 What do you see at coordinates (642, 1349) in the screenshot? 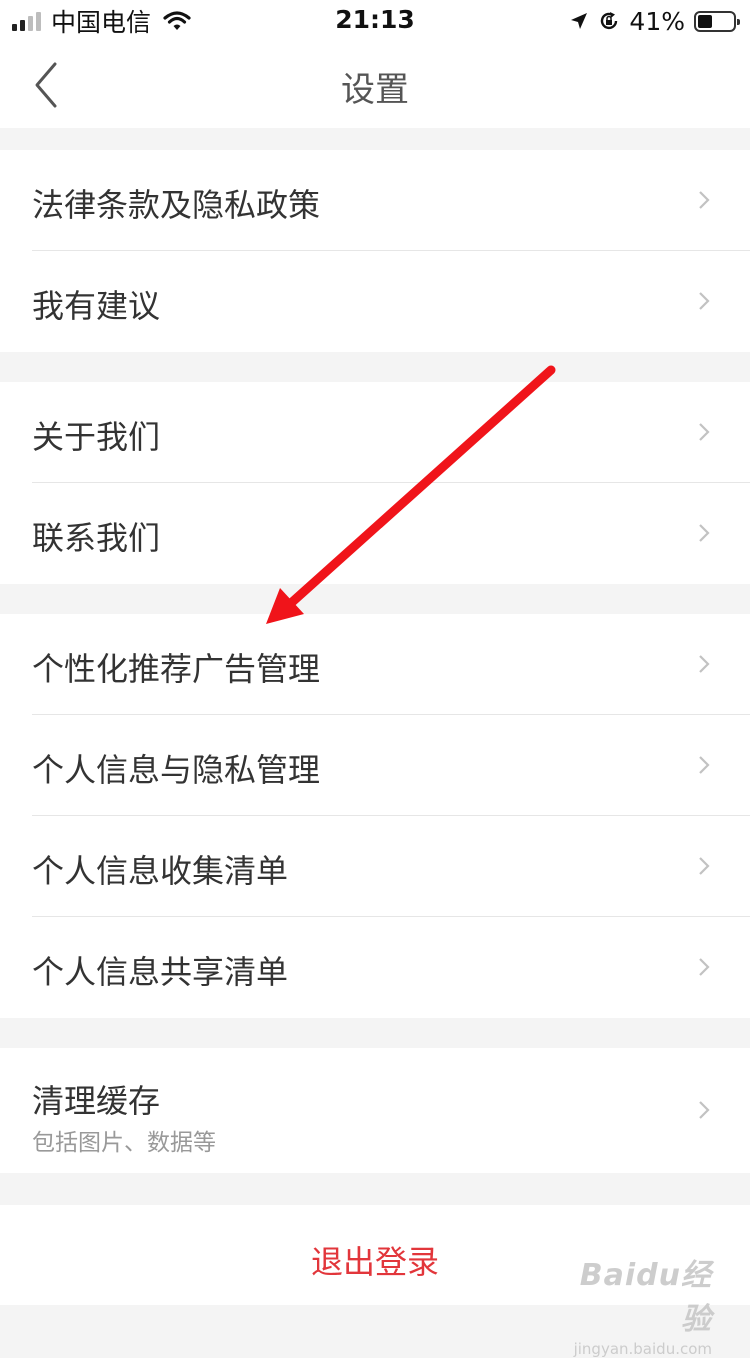
I see `watermark-sub: jingyan.baidu.com` at bounding box center [642, 1349].